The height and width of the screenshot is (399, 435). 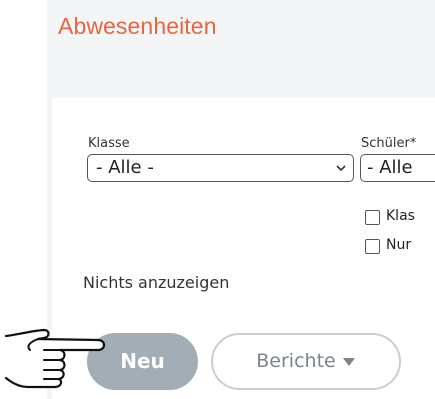 What do you see at coordinates (390, 167) in the screenshot?
I see `schueler-select-value: - Alle` at bounding box center [390, 167].